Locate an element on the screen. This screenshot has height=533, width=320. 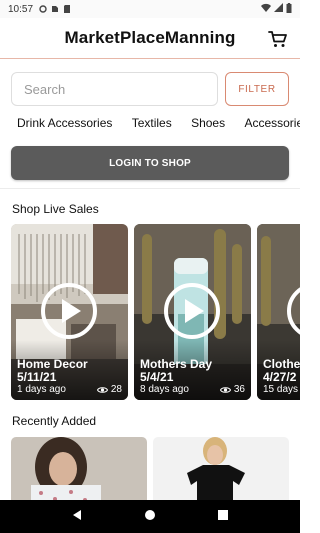
divider is located at coordinates (150, 188).